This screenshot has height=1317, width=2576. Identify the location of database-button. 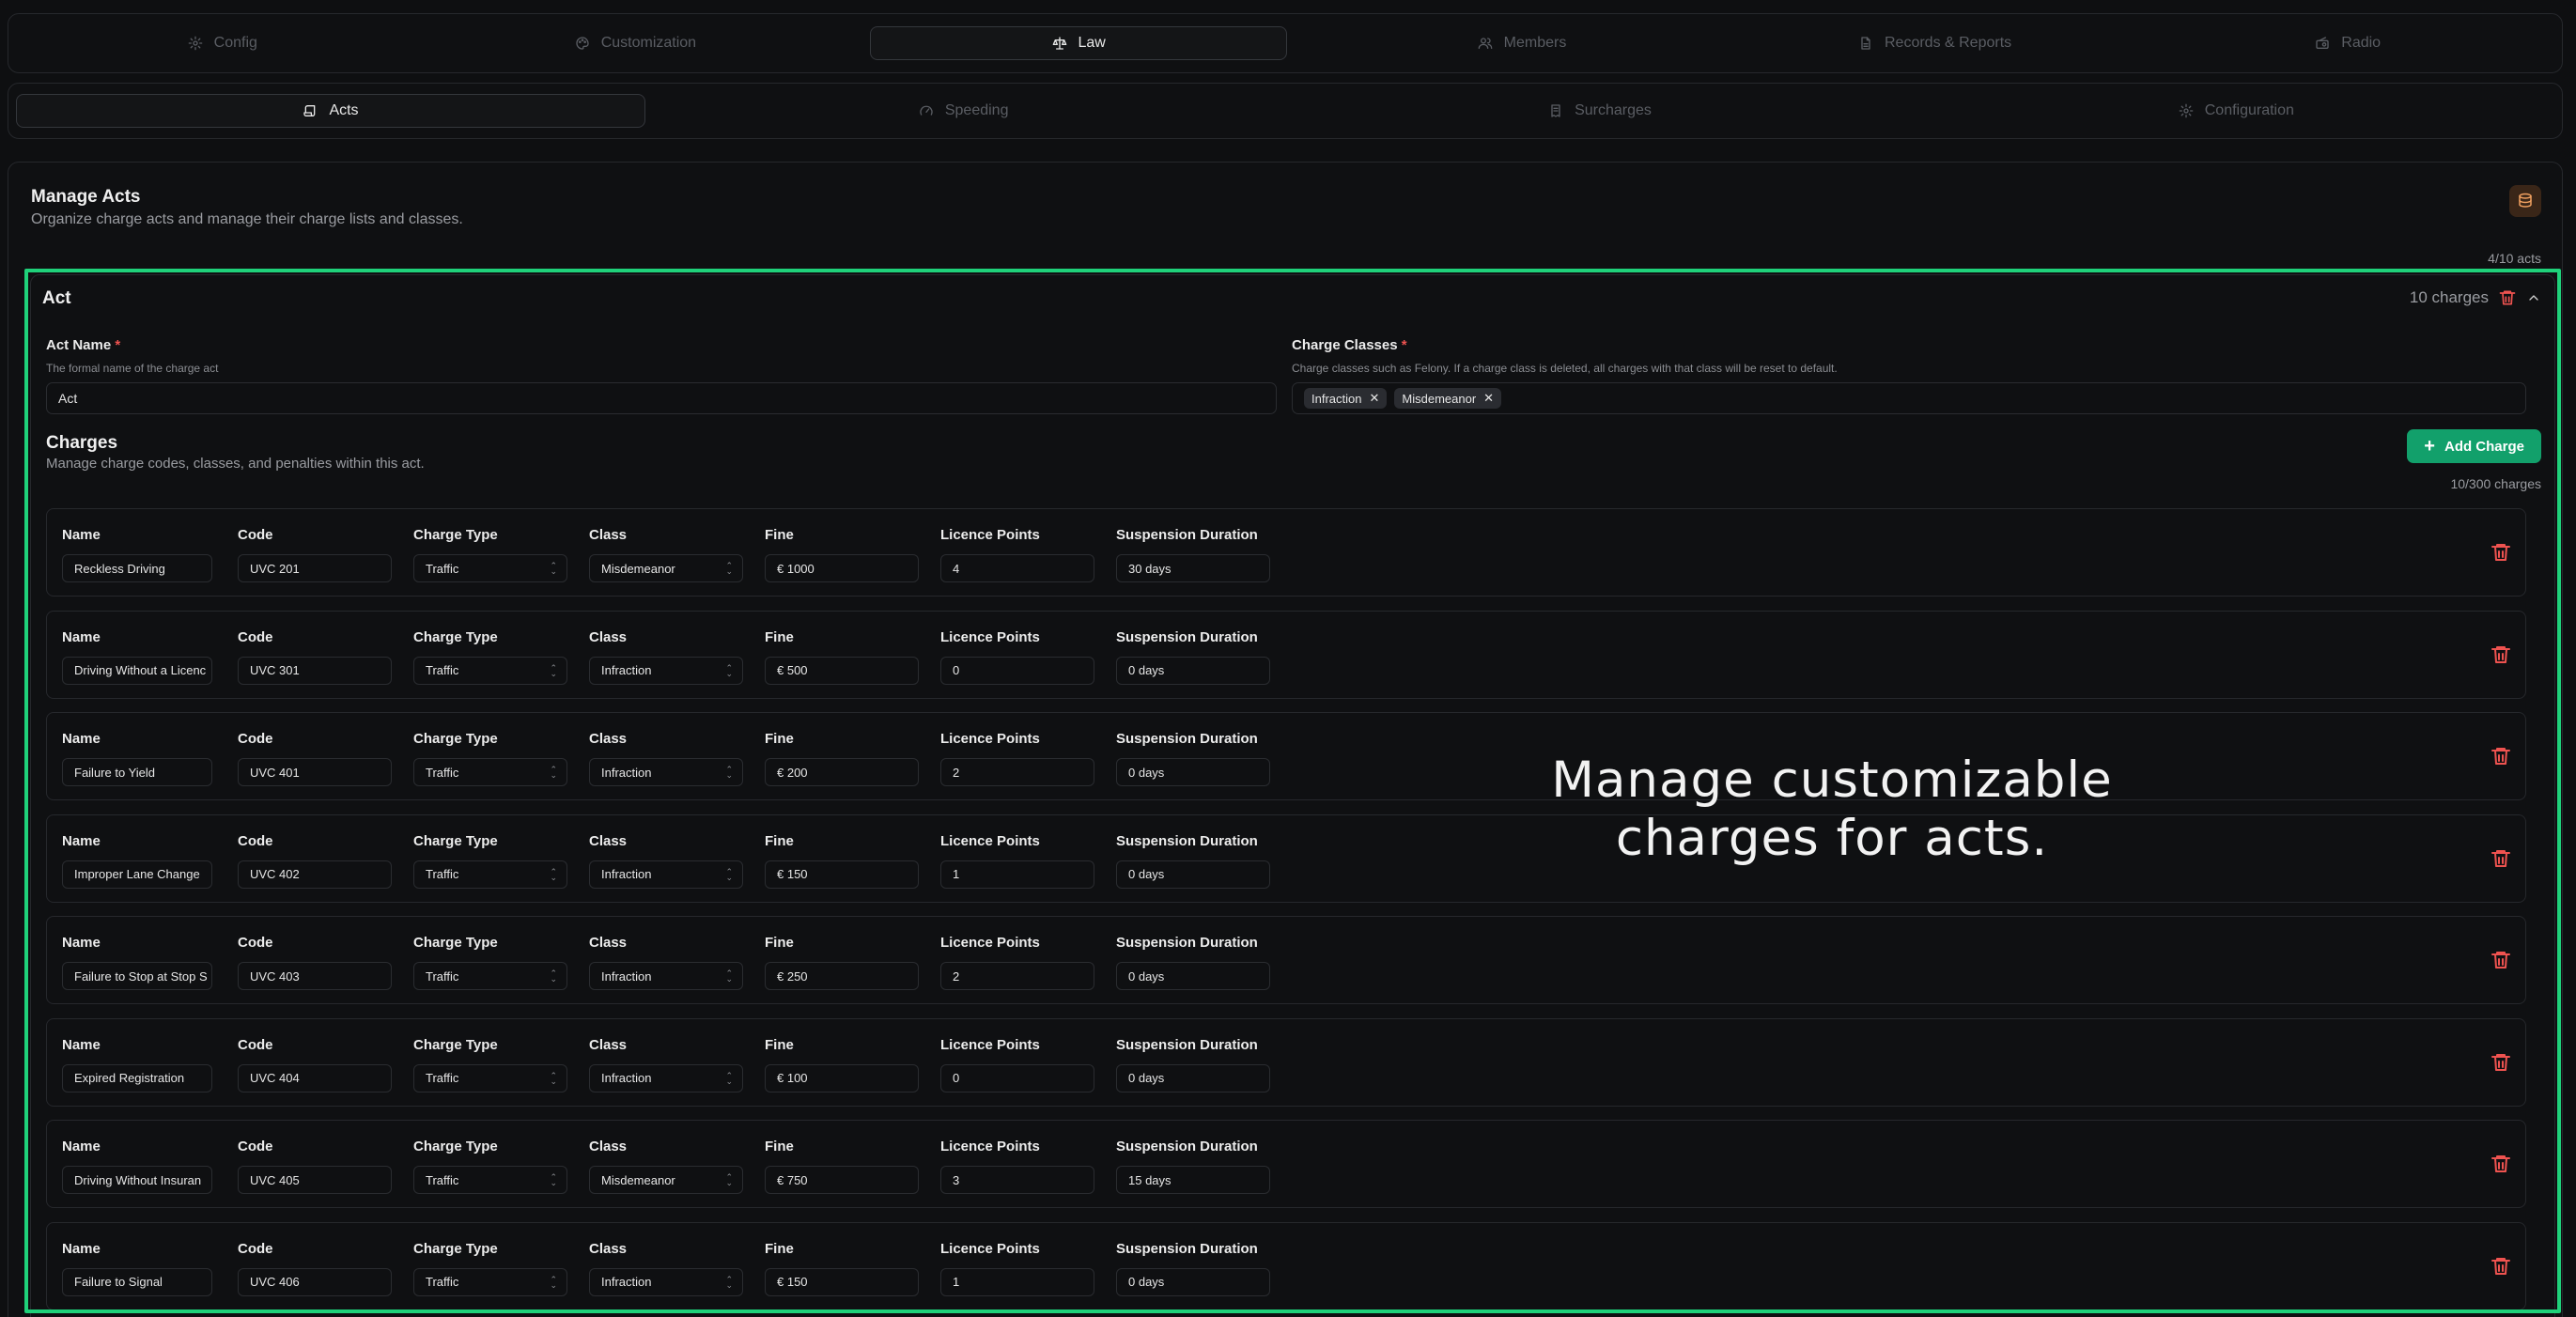
(2525, 201).